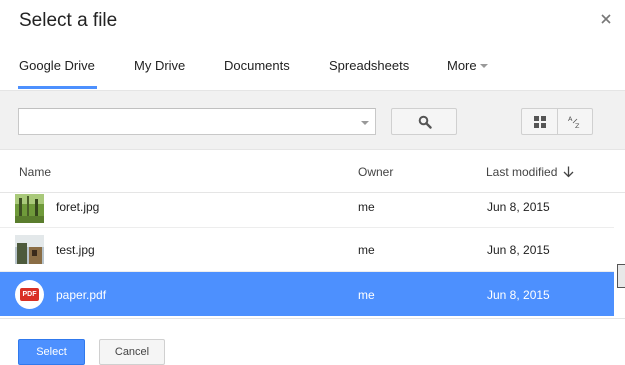 This screenshot has width=625, height=365. What do you see at coordinates (577, 126) in the screenshot?
I see `svg-text: Z` at bounding box center [577, 126].